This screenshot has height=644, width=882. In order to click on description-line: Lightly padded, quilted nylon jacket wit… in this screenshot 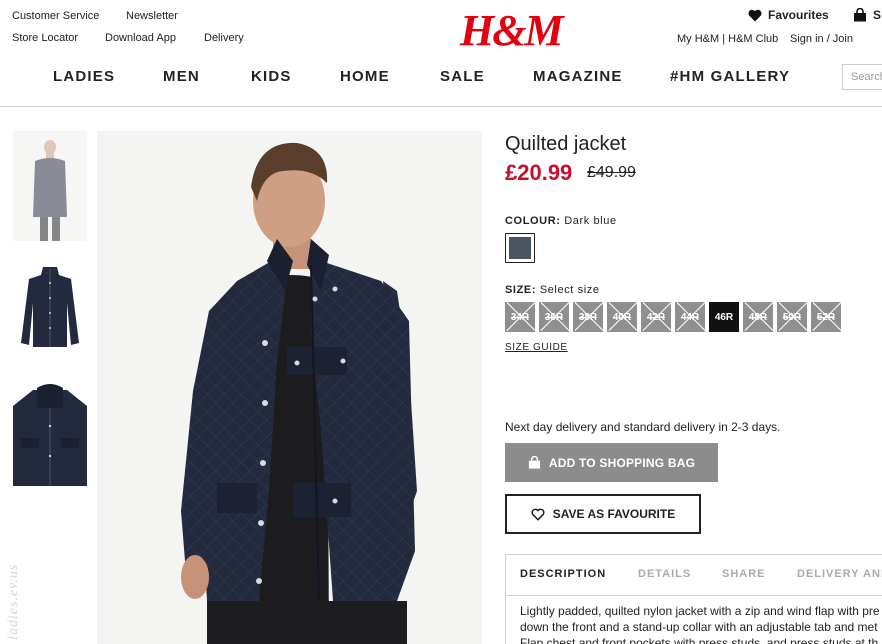, I will do `click(700, 611)`.